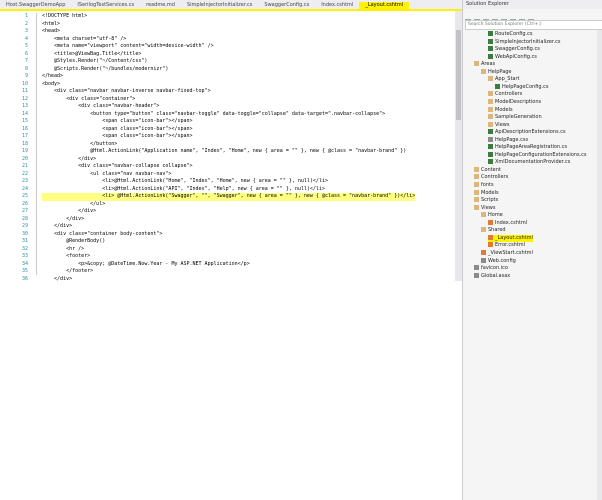  What do you see at coordinates (511, 222) in the screenshot?
I see `solution-tree-item-label: Index.cshtml` at bounding box center [511, 222].